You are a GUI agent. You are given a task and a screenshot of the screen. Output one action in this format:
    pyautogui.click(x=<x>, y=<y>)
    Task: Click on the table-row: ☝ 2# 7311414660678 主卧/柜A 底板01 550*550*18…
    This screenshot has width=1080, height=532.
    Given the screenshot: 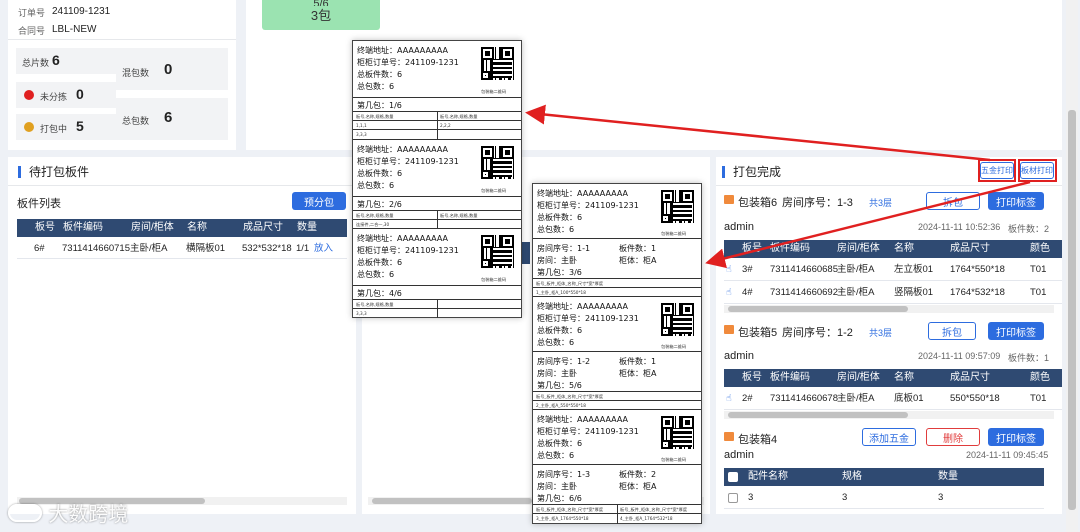 What is the action you would take?
    pyautogui.click(x=893, y=399)
    